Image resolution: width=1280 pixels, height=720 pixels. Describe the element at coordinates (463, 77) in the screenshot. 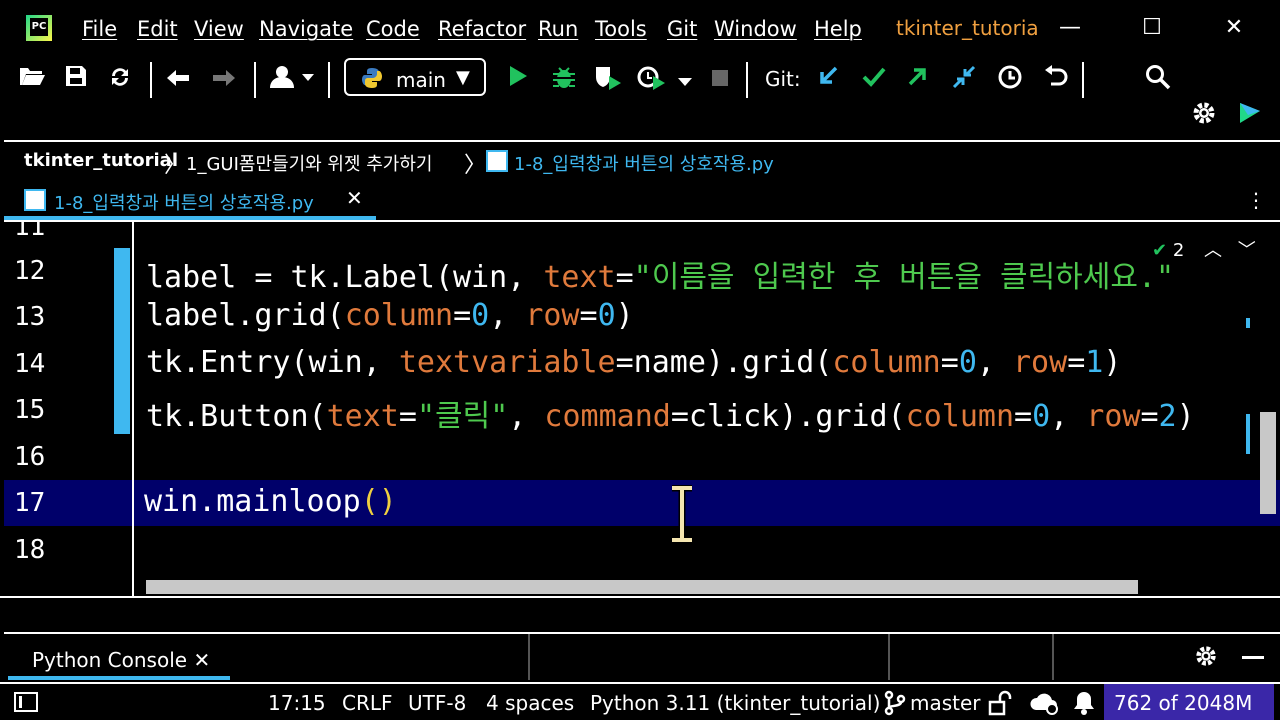

I see `chevron-down-icon: ▼` at that location.